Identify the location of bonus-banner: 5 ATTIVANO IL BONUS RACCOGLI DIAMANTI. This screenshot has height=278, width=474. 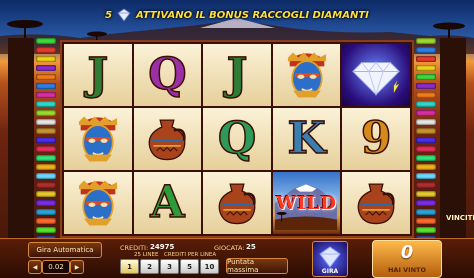
(237, 15).